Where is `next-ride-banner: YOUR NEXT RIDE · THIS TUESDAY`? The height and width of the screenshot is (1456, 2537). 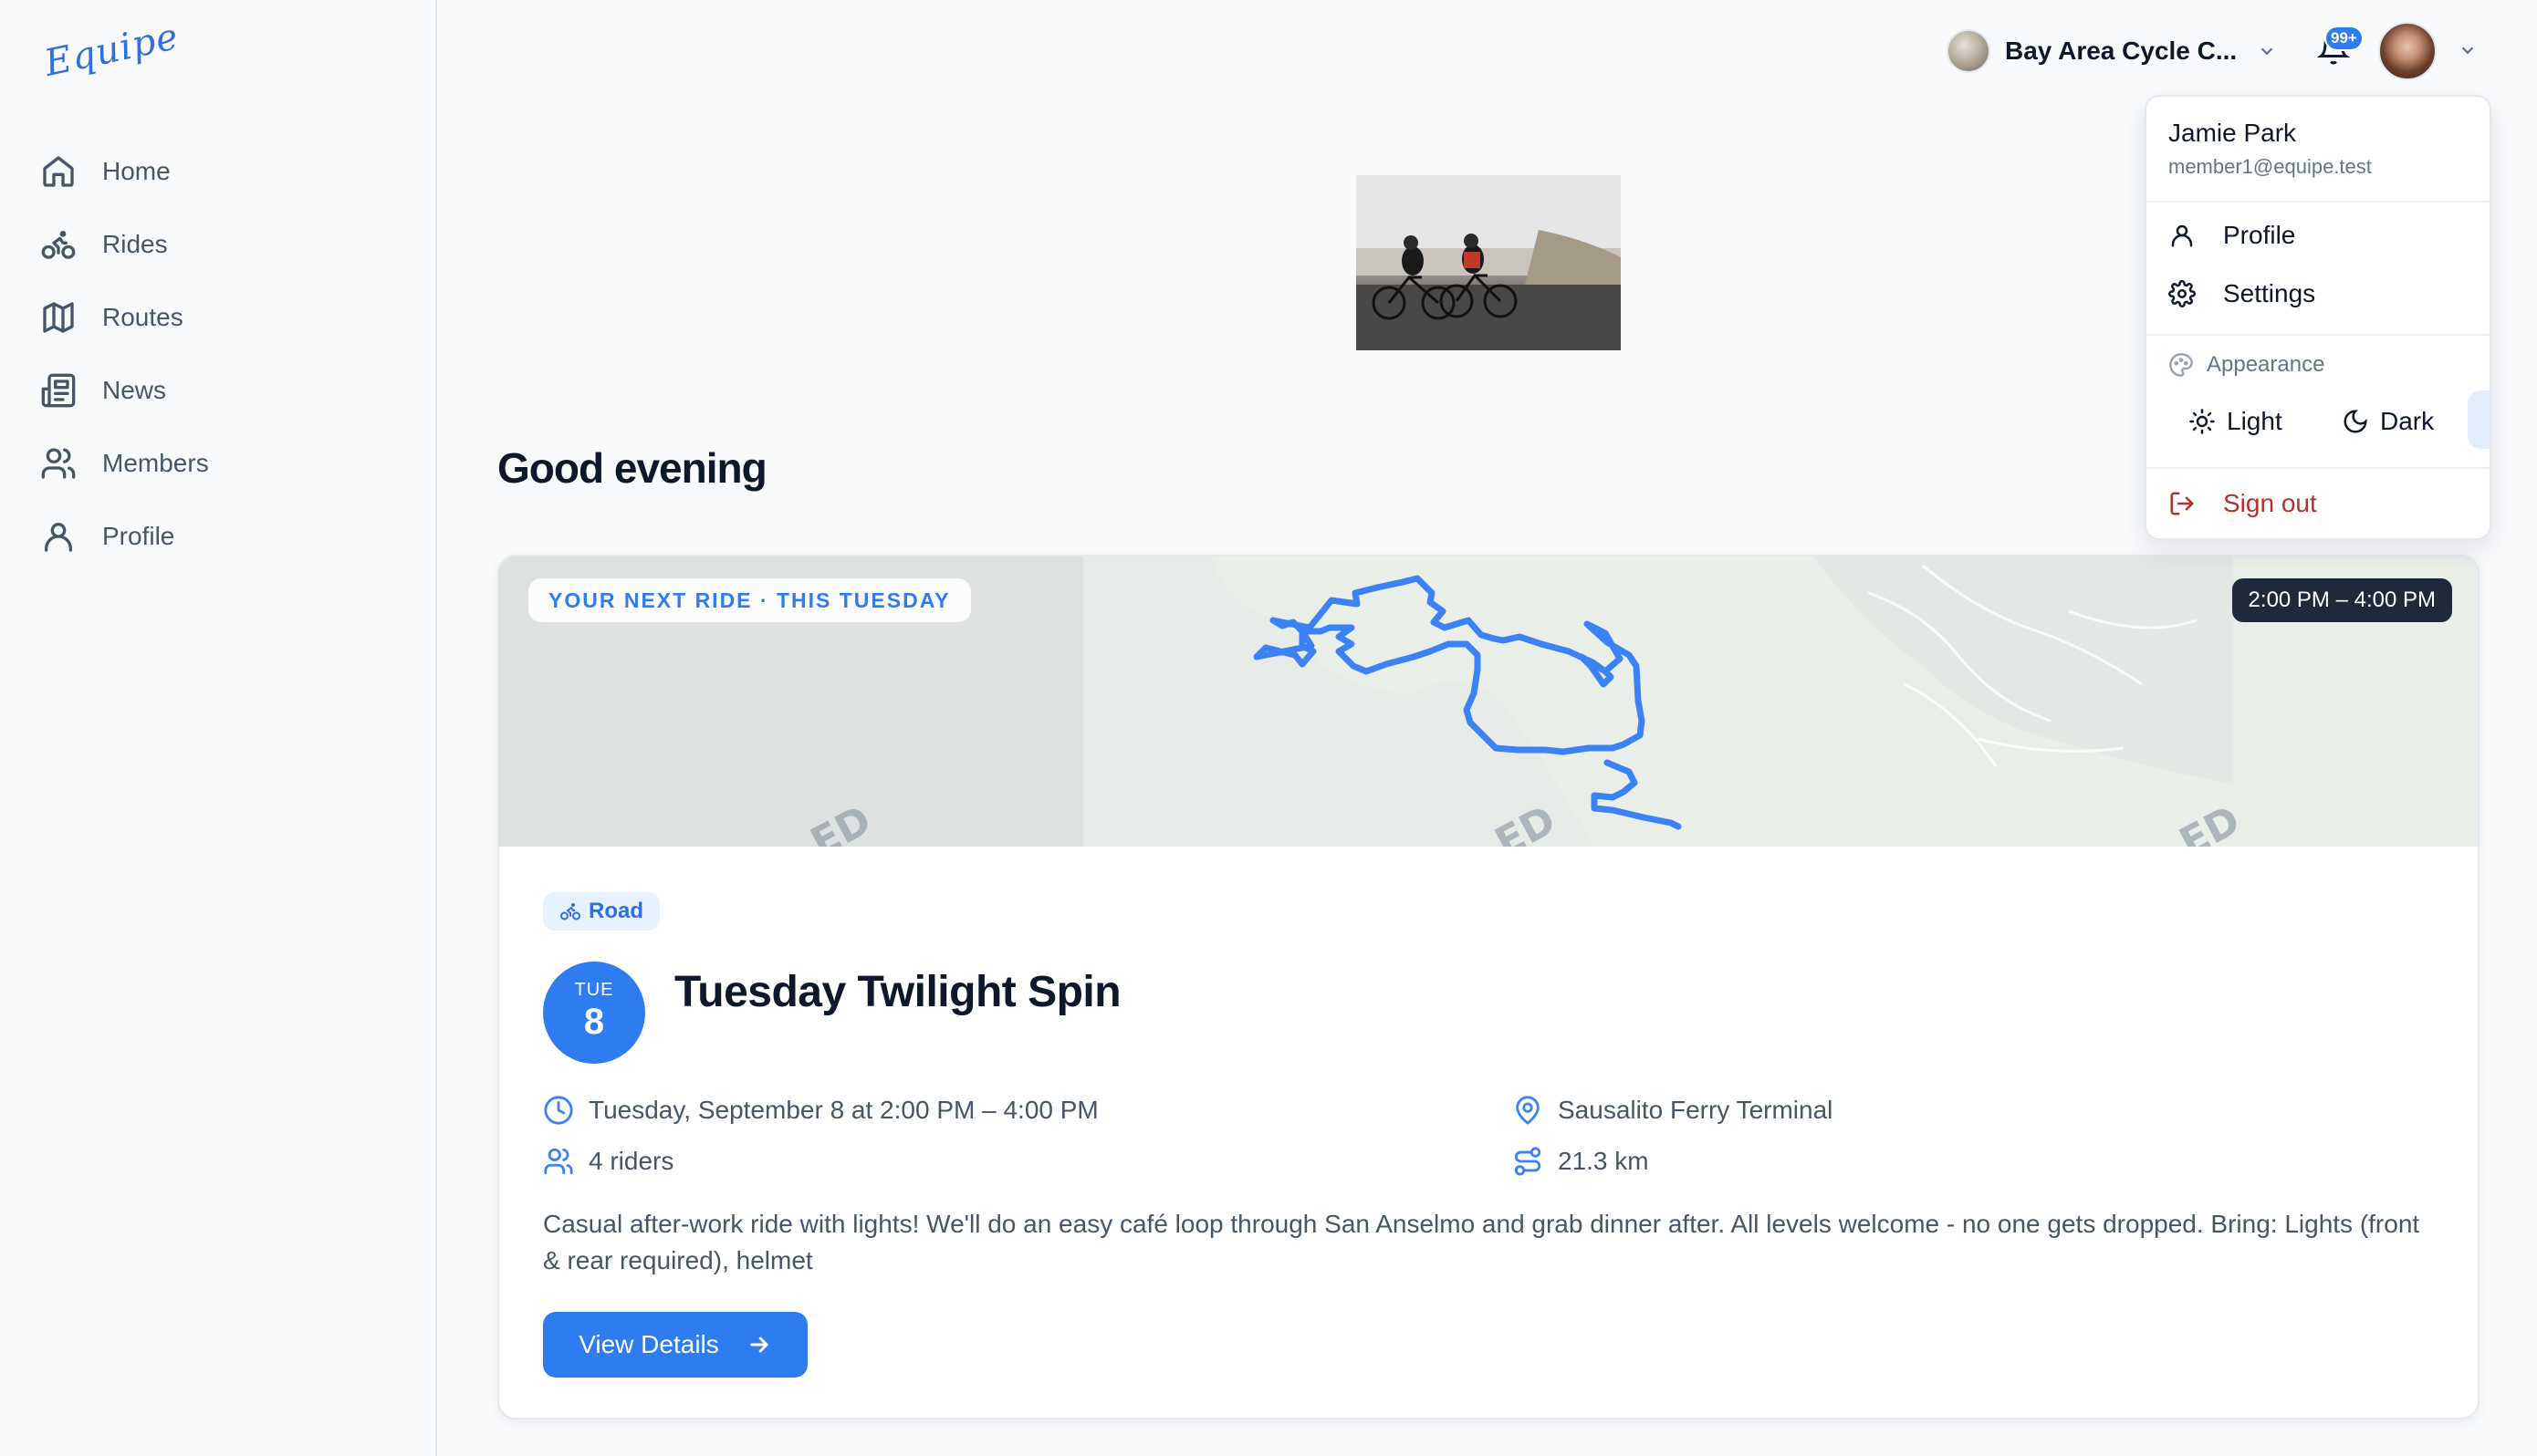 next-ride-banner: YOUR NEXT RIDE · THIS TUESDAY is located at coordinates (749, 600).